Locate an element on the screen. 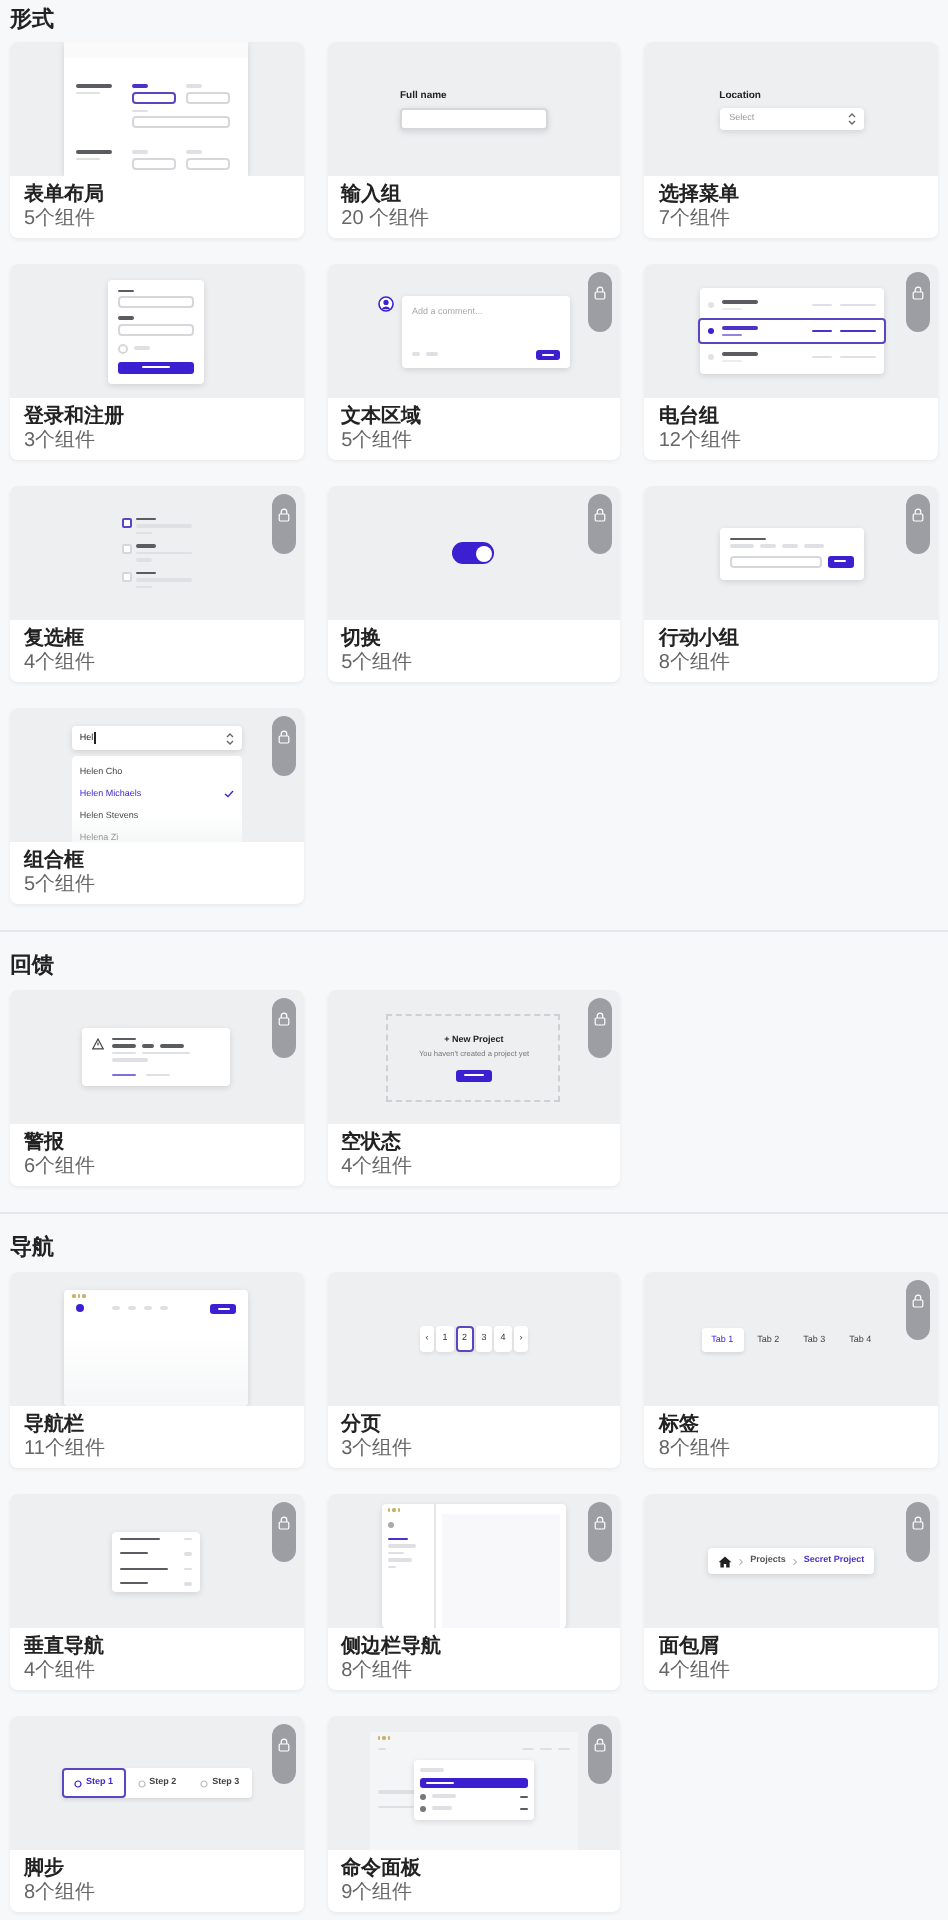 The width and height of the screenshot is (948, 1920). card-title: 脚步 is located at coordinates (45, 1870).